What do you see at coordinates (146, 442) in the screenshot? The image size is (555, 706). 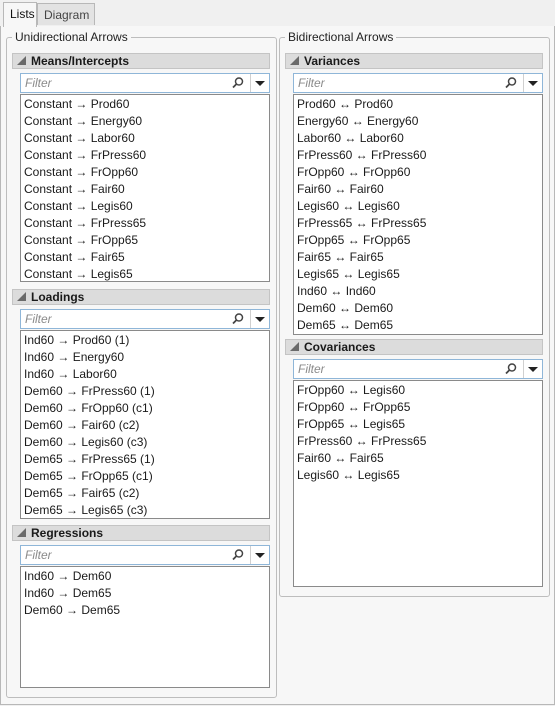 I see `list-item: Dem60 → Legis60 (c3)` at bounding box center [146, 442].